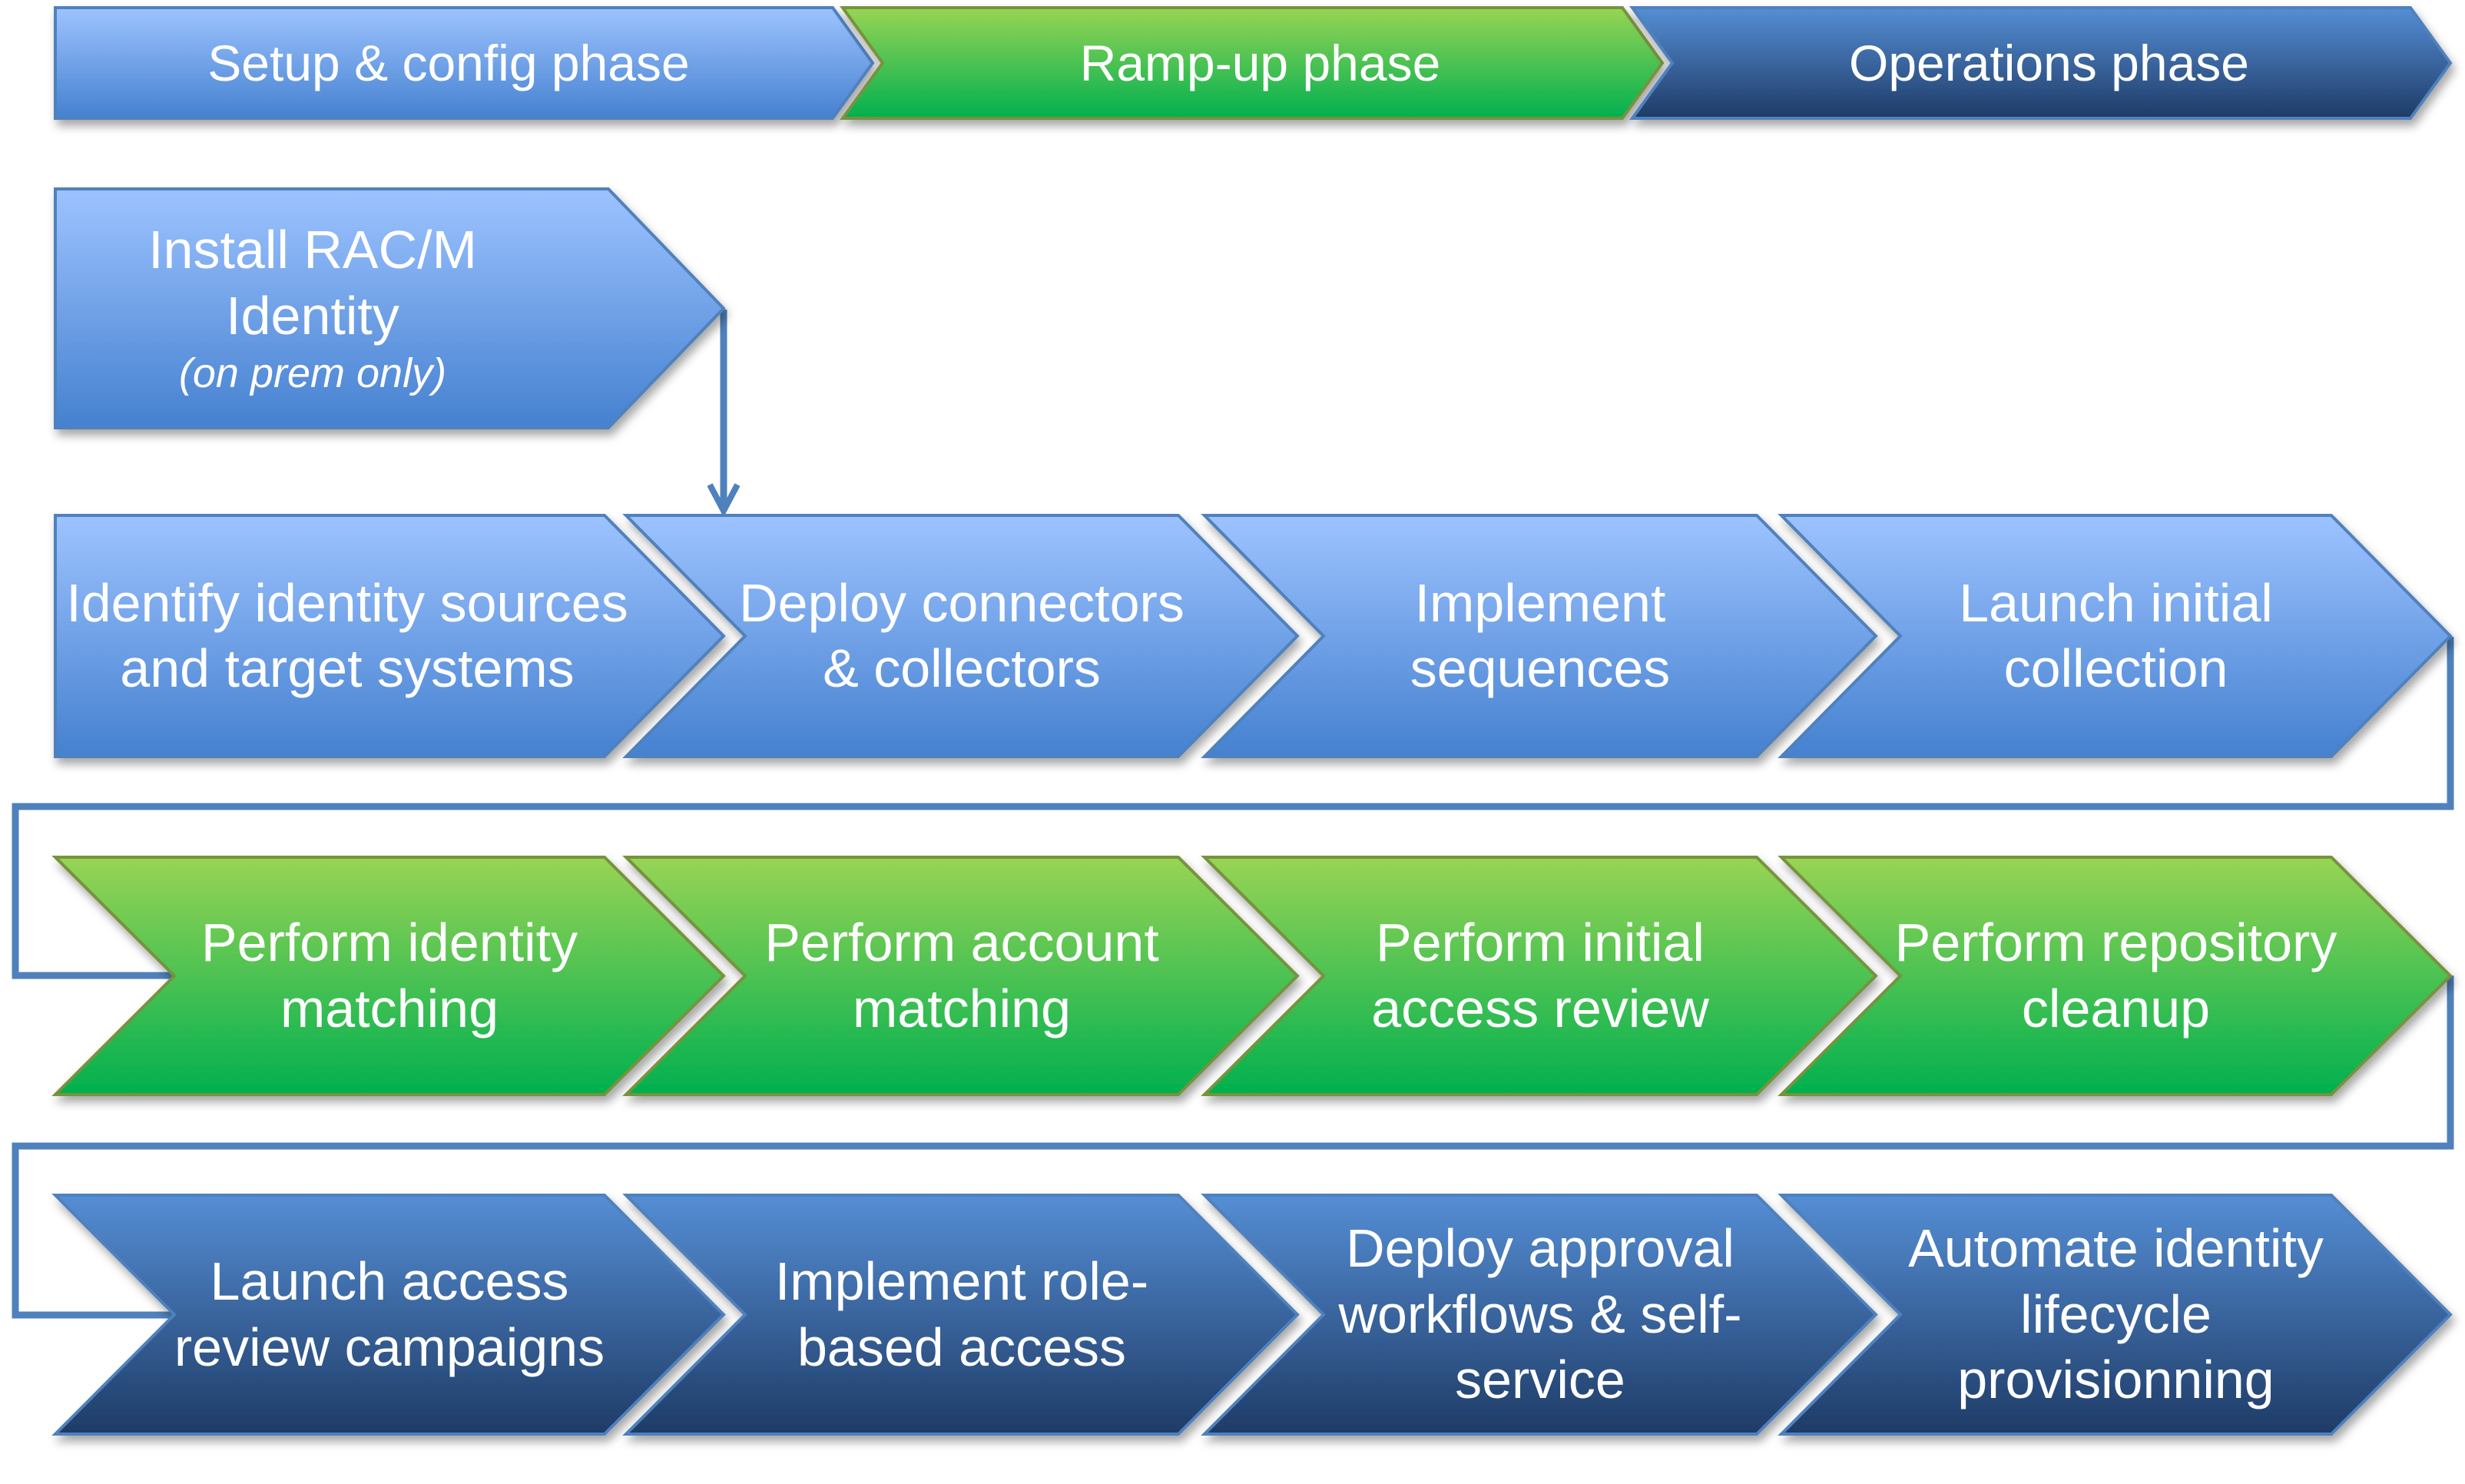 Image resolution: width=2465 pixels, height=1484 pixels. I want to click on step-label-launch-initial-collection: Launch initial collection, so click(2116, 636).